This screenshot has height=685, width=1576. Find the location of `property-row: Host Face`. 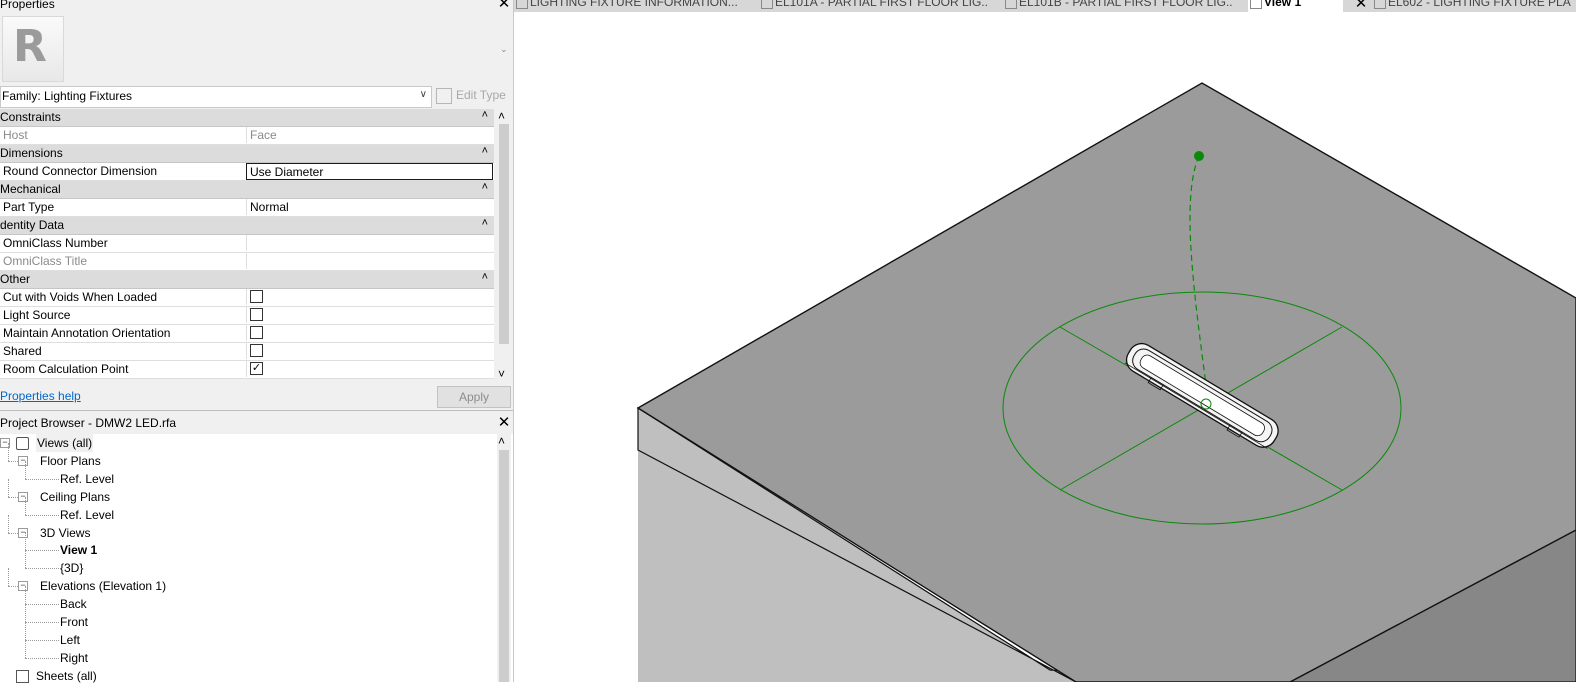

property-row: Host Face is located at coordinates (247, 136).